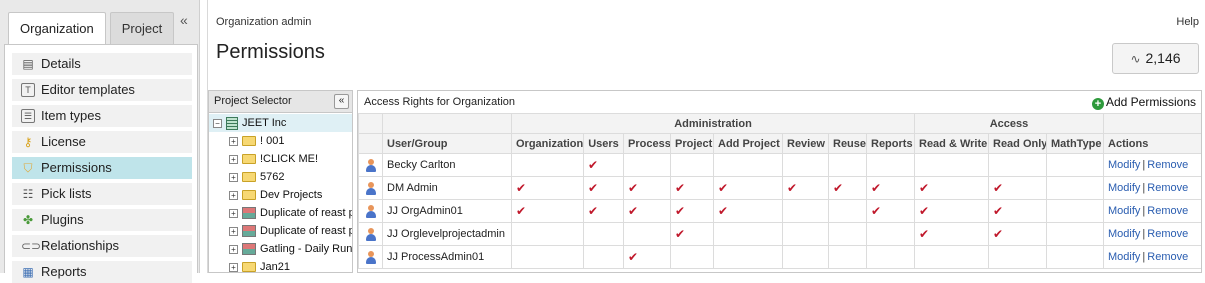 The height and width of the screenshot is (283, 1205). What do you see at coordinates (256, 141) in the screenshot?
I see `tree-node: + ! 001` at bounding box center [256, 141].